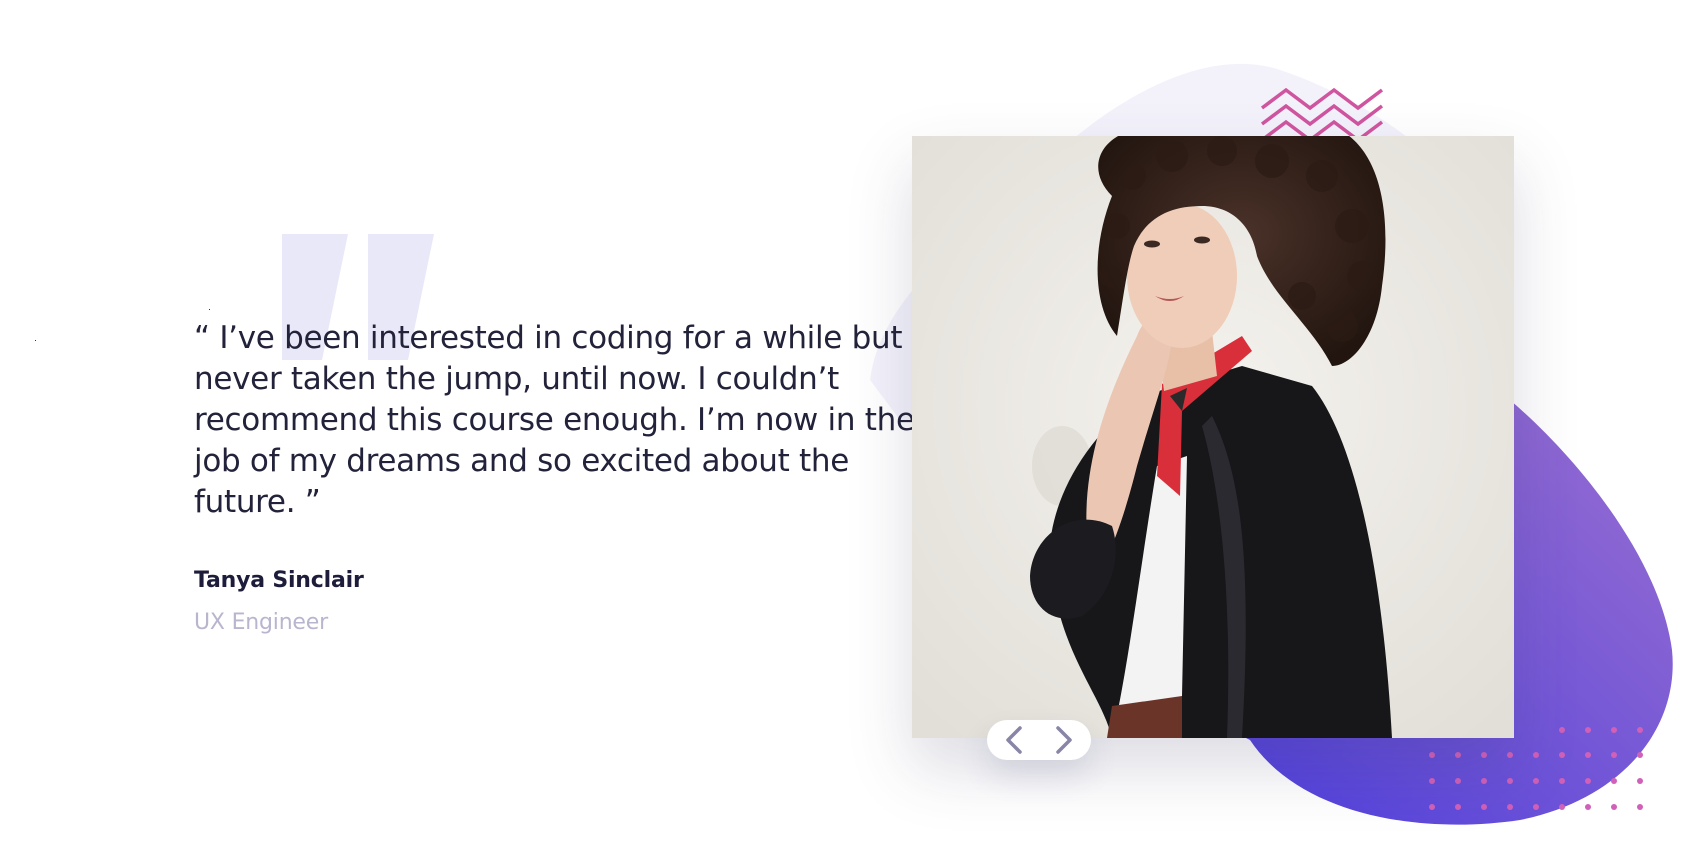 The height and width of the screenshot is (850, 1700). I want to click on chevron-left-icon, so click(1014, 740).